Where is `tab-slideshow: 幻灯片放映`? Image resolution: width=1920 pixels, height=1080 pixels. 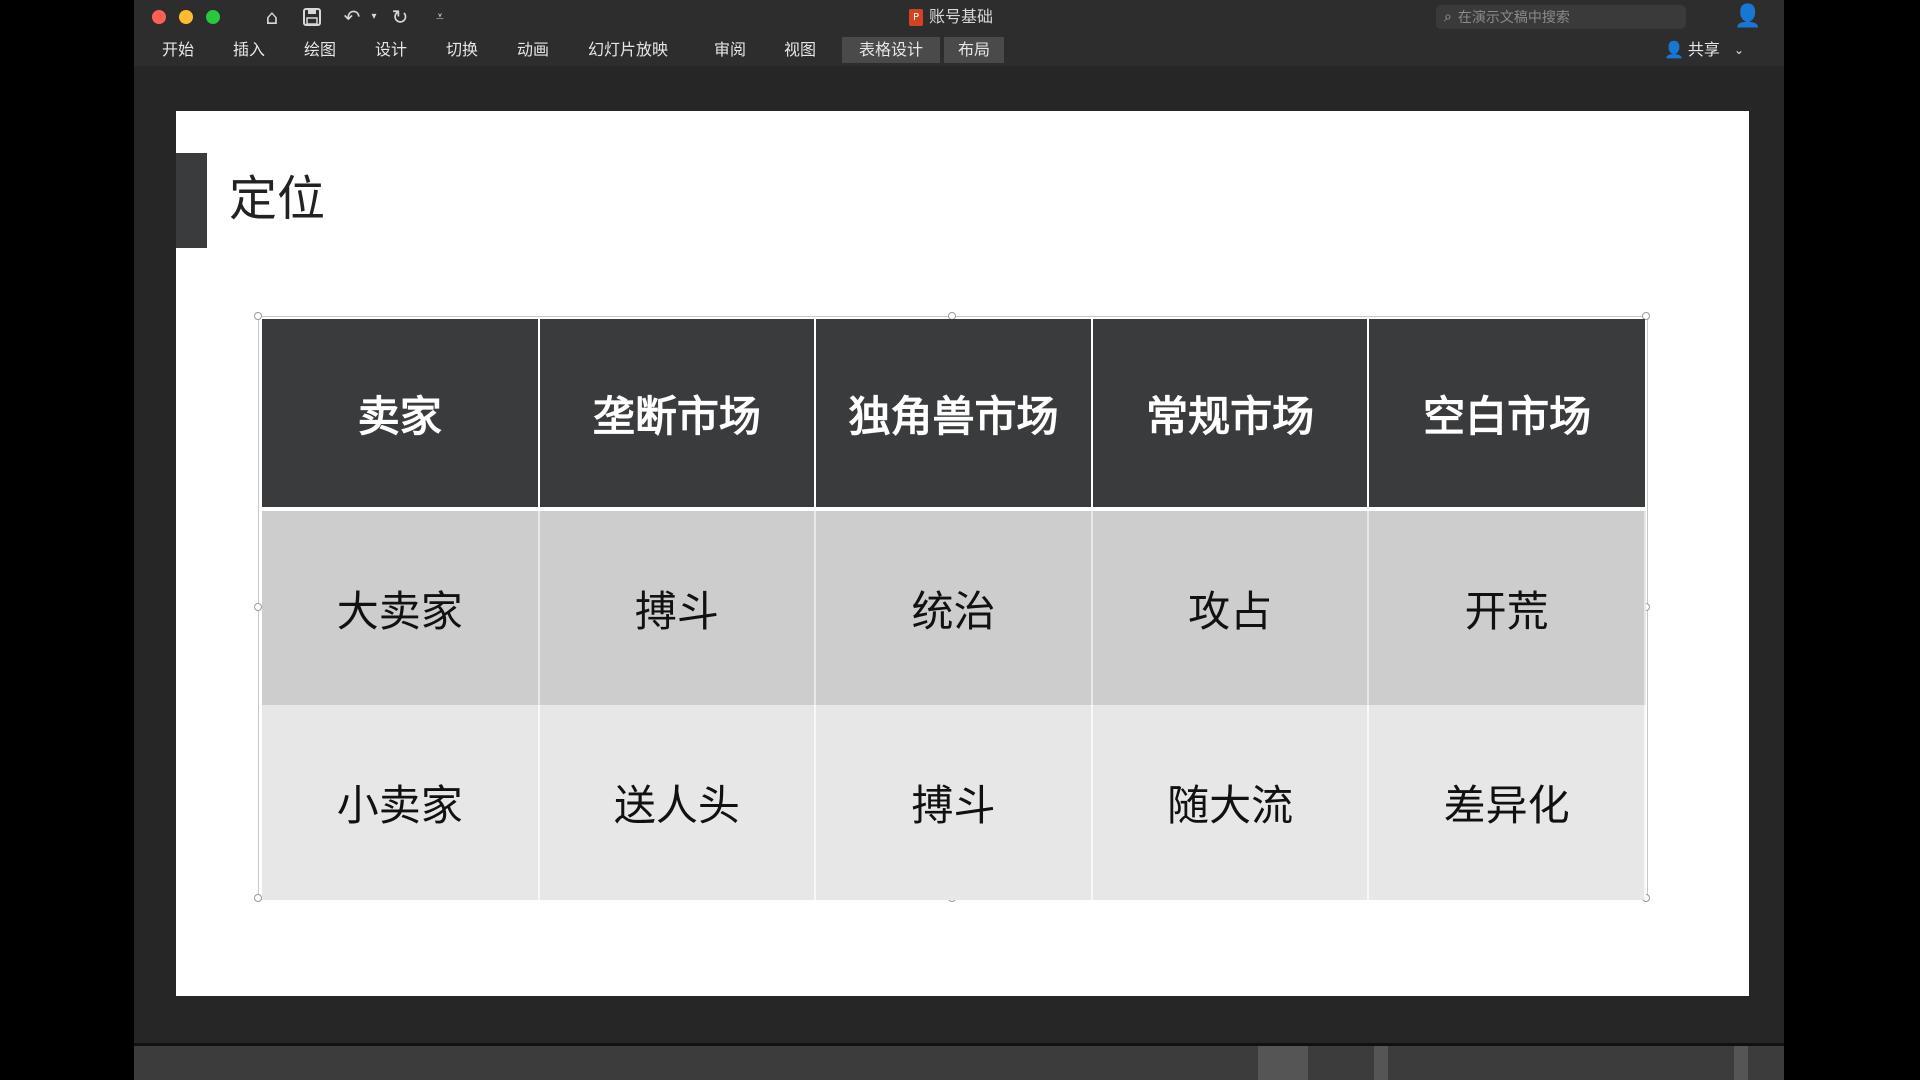
tab-slideshow: 幻灯片放映 is located at coordinates (628, 50).